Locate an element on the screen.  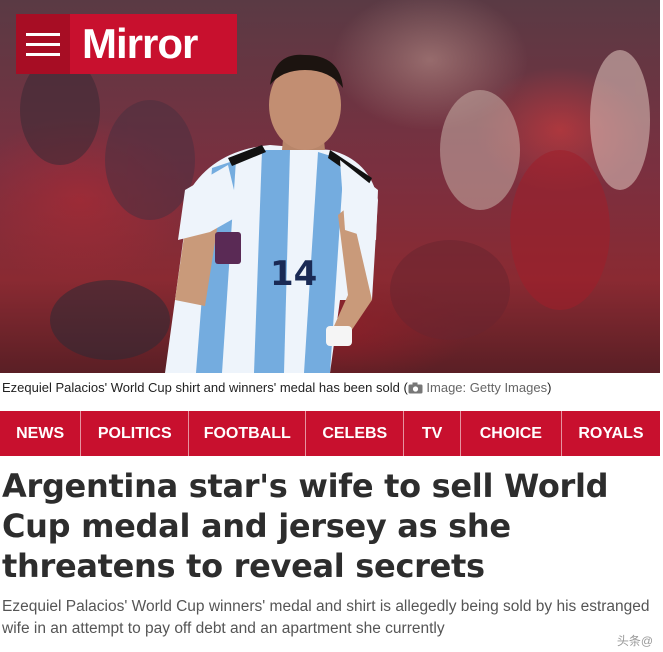
nav-item-choice: CHOICE is located at coordinates (511, 433).